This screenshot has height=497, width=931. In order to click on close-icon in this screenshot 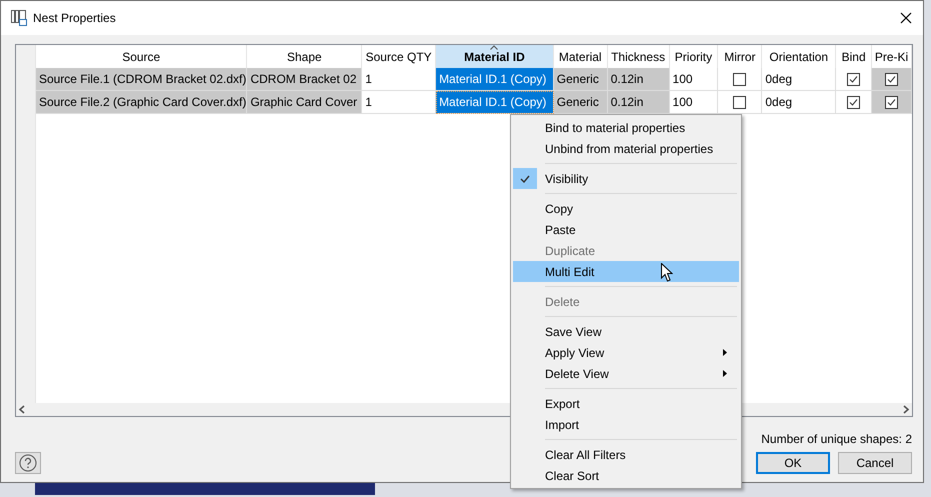, I will do `click(906, 18)`.